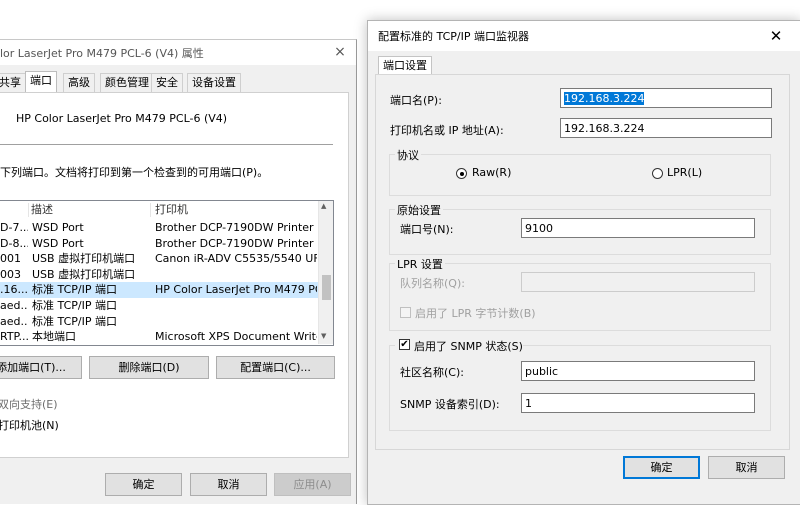 Image resolution: width=800 pixels, height=505 pixels. What do you see at coordinates (432, 372) in the screenshot?
I see `community-name-label: 社区名称(C):` at bounding box center [432, 372].